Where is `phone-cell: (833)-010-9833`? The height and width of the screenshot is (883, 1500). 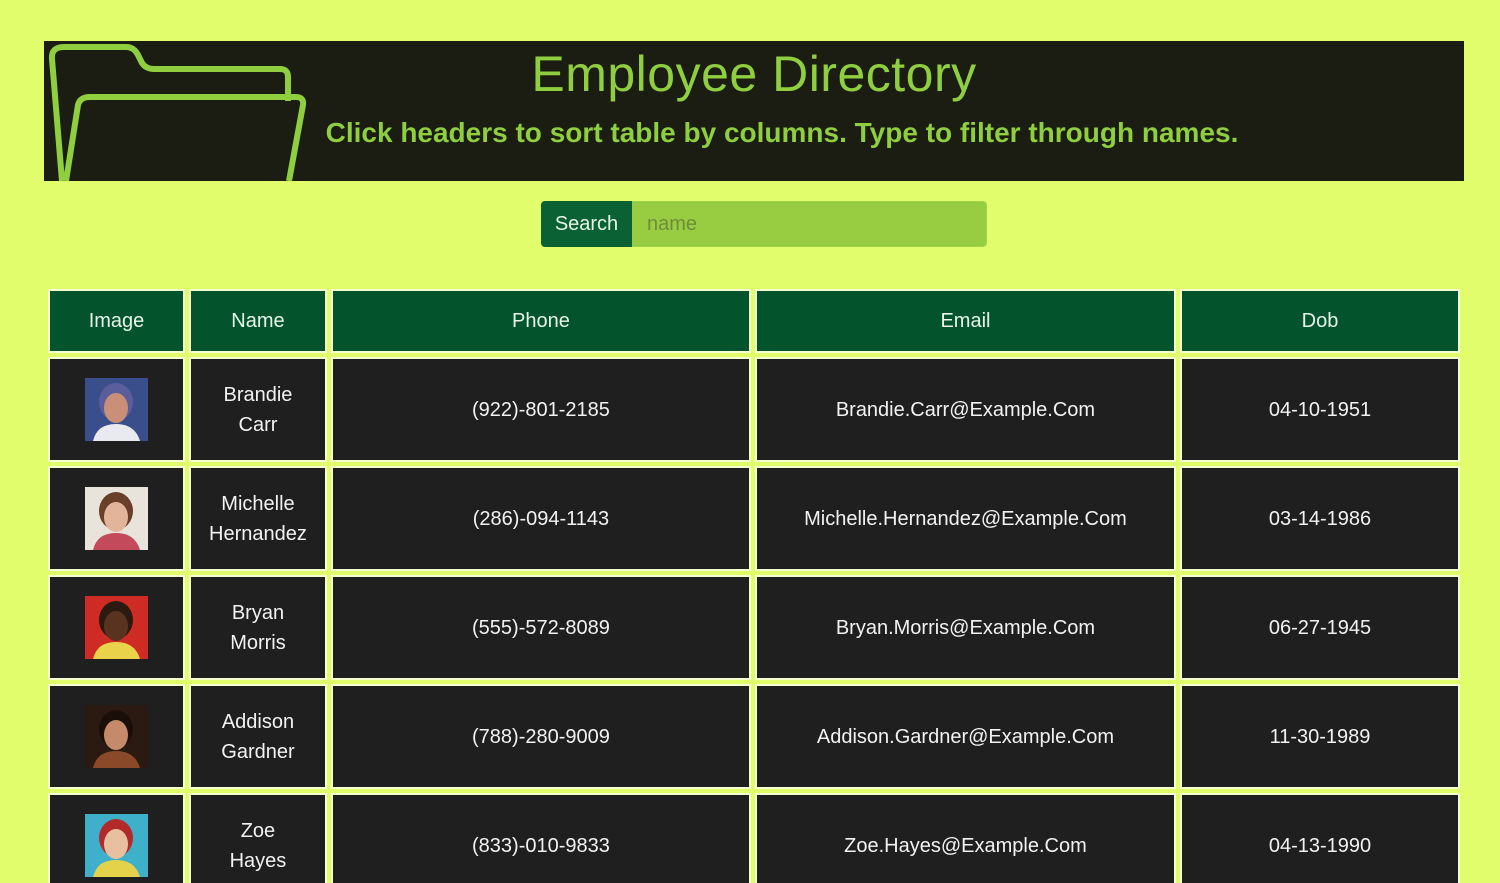
phone-cell: (833)-010-9833 is located at coordinates (540, 838).